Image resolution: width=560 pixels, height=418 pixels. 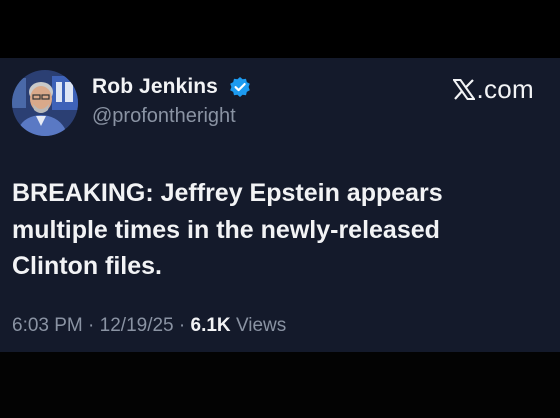 I want to click on avatar-image, so click(x=45, y=103).